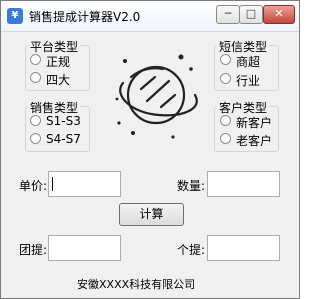  Describe the element at coordinates (15, 16) in the screenshot. I see `app-icon: ¥` at that location.